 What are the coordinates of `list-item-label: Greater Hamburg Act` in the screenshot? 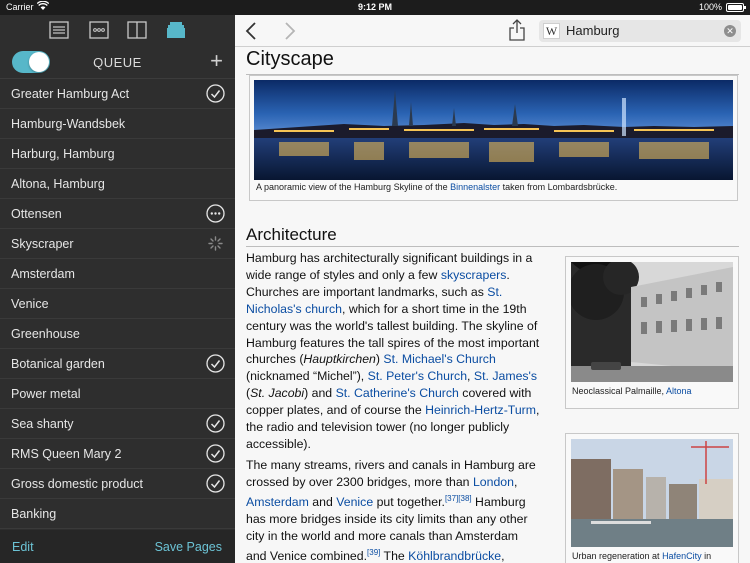 It's located at (70, 94).